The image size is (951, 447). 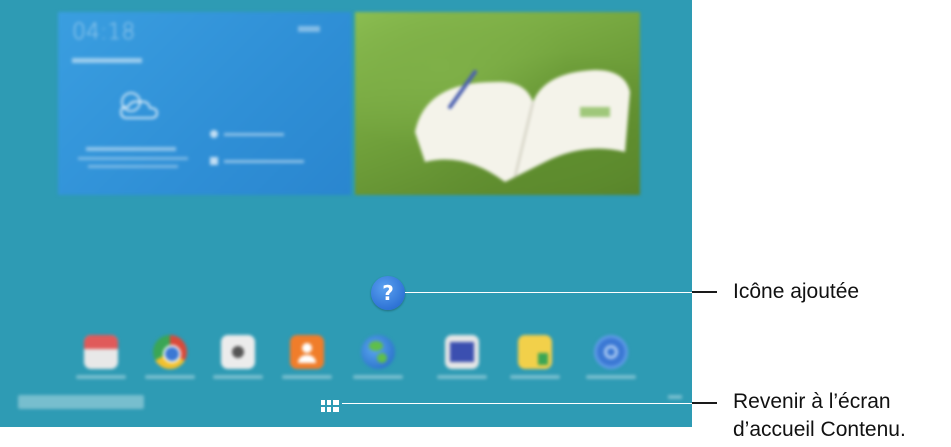 I want to click on gallery-app-icon, so click(x=462, y=352).